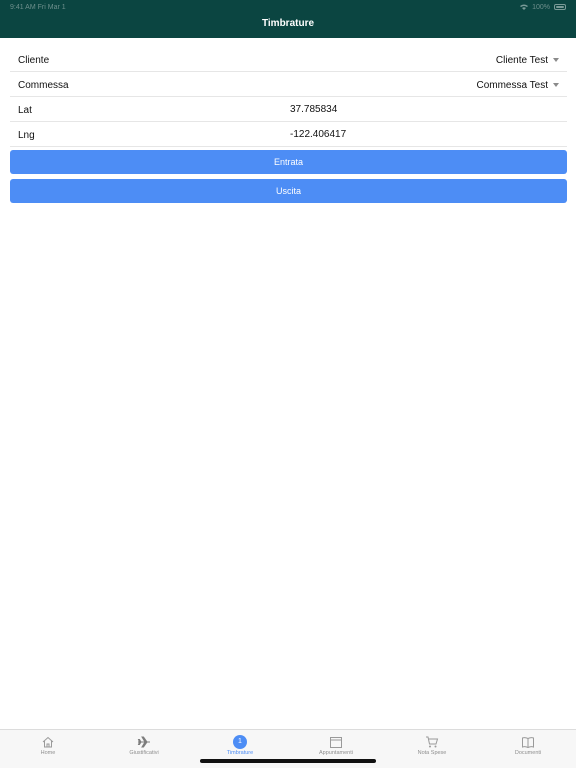 This screenshot has width=576, height=768. Describe the element at coordinates (288, 84) in the screenshot. I see `commessa-row: Commessa Commessa Test` at that location.